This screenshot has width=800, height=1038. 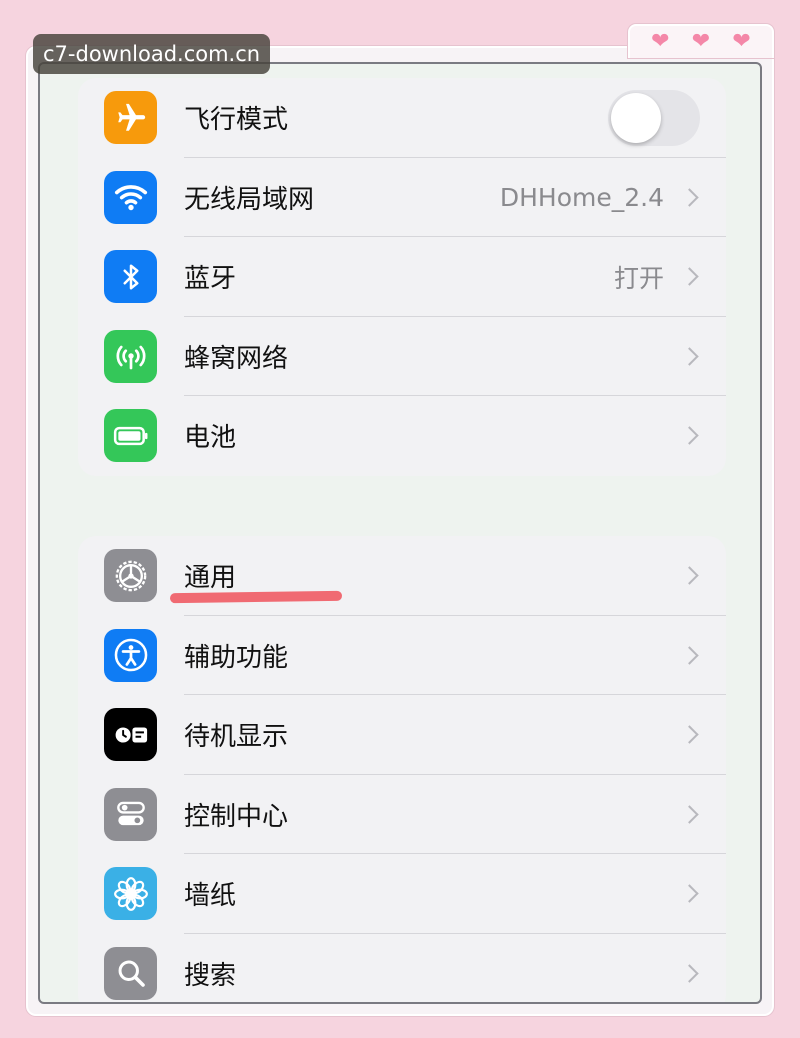 What do you see at coordinates (130, 117) in the screenshot?
I see `airplane-icon` at bounding box center [130, 117].